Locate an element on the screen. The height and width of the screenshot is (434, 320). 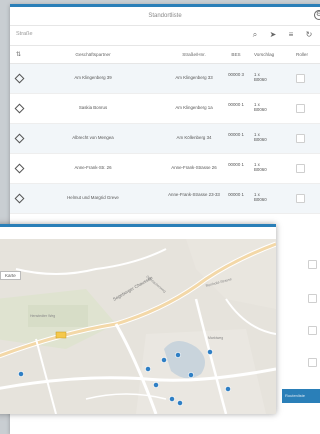
route-list-button: Routenliste is located at coordinates (301, 396).